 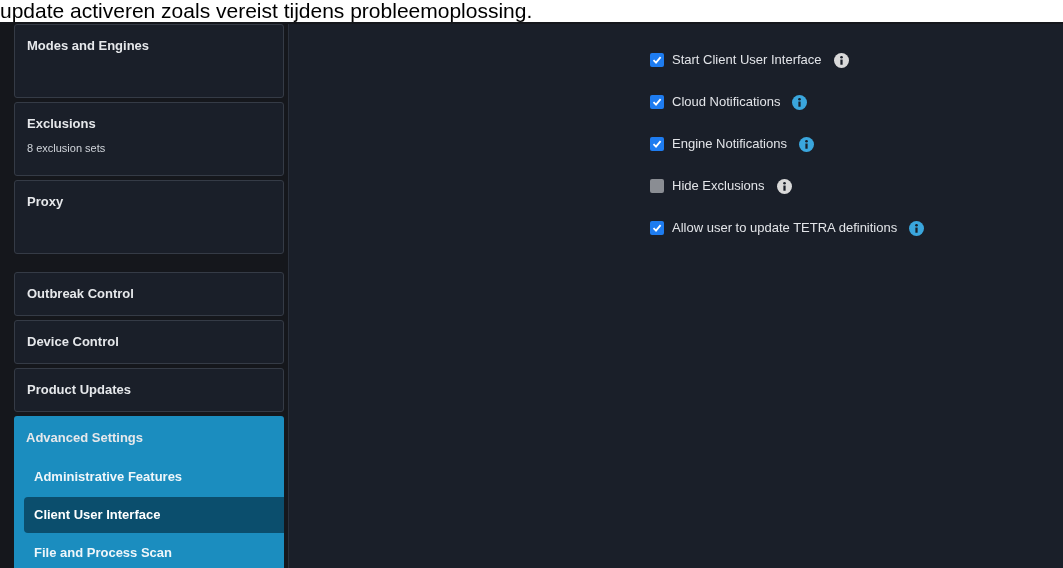 What do you see at coordinates (73, 342) in the screenshot?
I see `sidebar-item-title: Device Control` at bounding box center [73, 342].